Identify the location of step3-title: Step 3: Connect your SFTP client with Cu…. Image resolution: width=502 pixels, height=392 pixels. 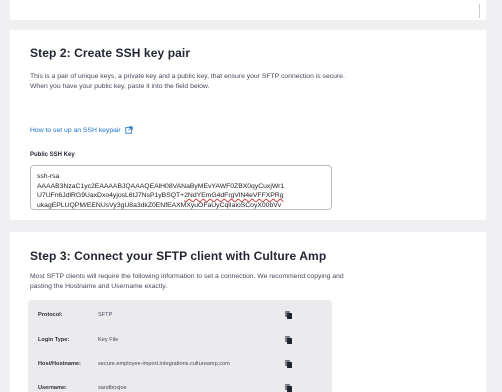
(178, 256).